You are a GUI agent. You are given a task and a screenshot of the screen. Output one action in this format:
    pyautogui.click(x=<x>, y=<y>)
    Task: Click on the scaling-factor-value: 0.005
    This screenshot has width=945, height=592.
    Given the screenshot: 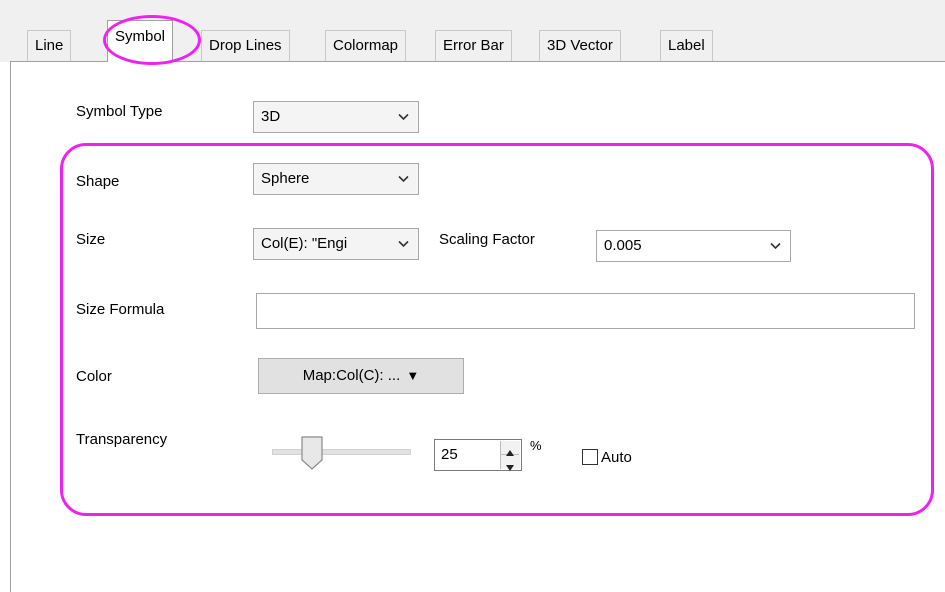 What is the action you would take?
    pyautogui.click(x=623, y=245)
    